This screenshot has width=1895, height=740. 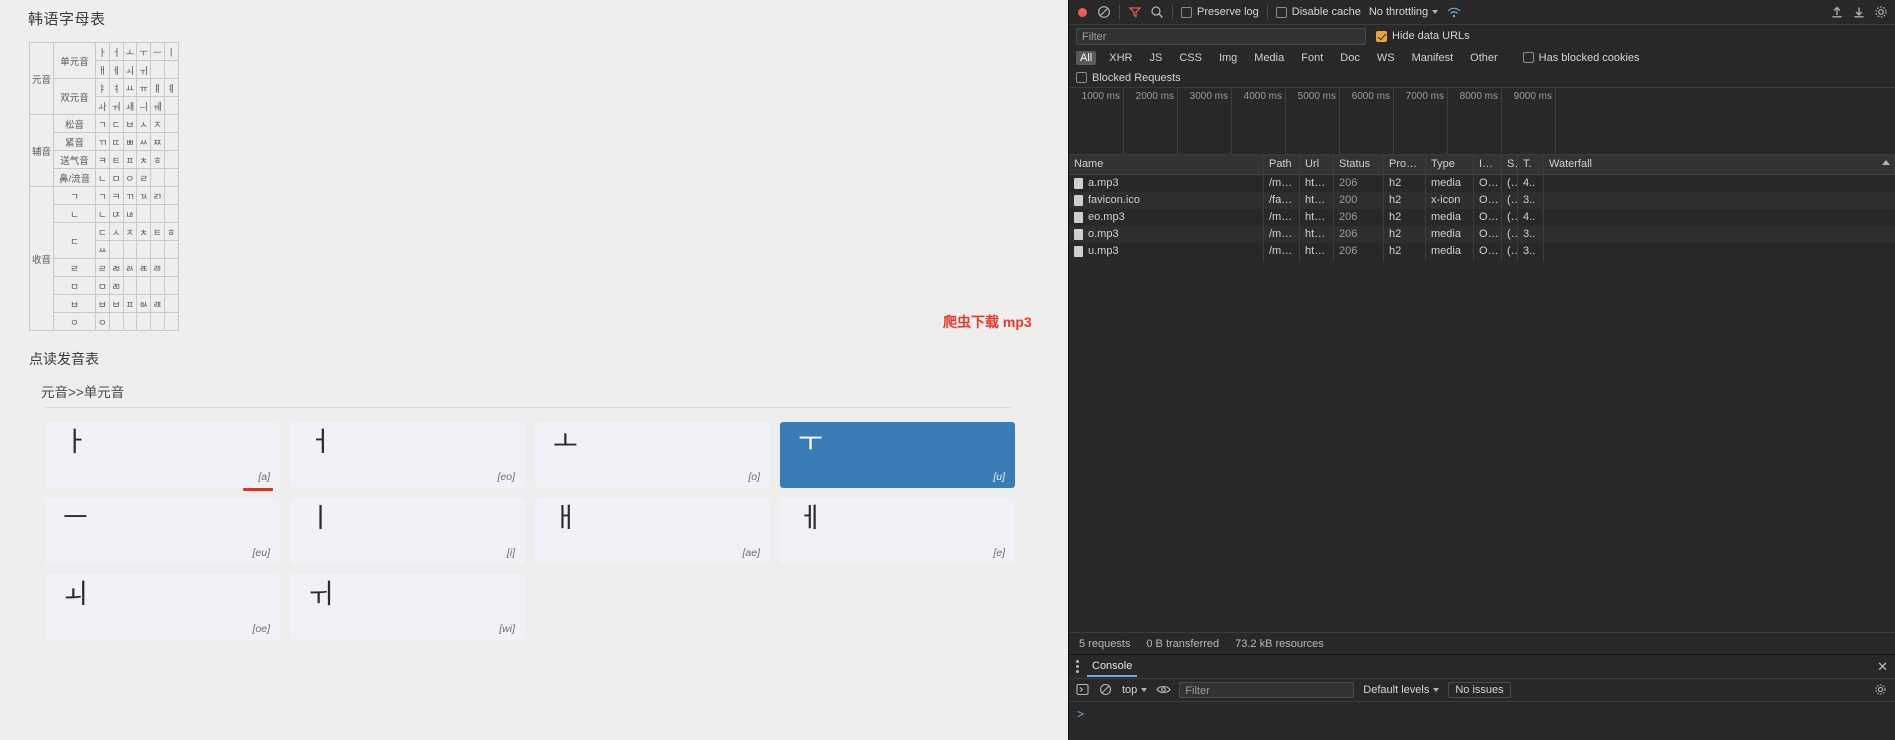 What do you see at coordinates (1155, 58) in the screenshot?
I see `type-filter-js: JS` at bounding box center [1155, 58].